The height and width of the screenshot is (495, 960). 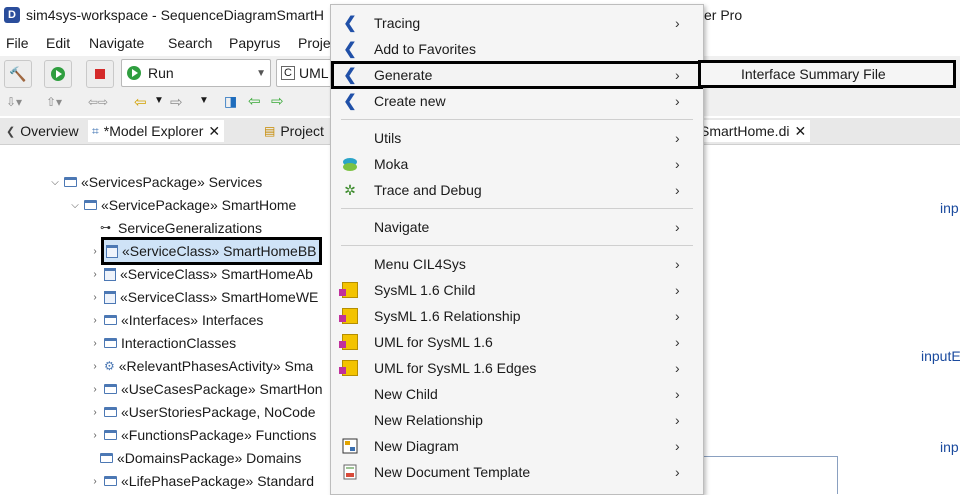 I want to click on menu-project: Proje, so click(x=314, y=43).